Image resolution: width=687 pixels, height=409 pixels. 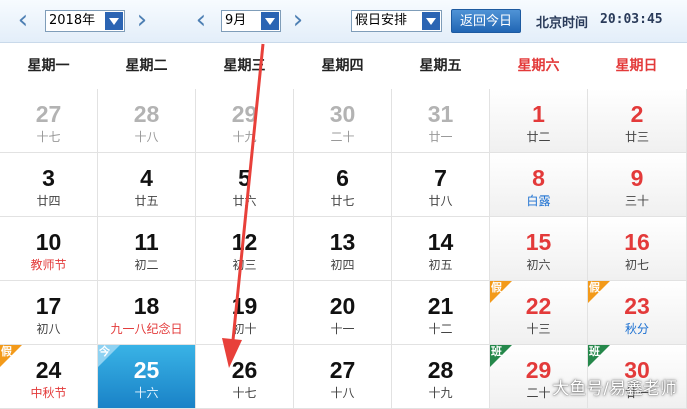 I want to click on lunar-date: 初二, so click(x=146, y=265).